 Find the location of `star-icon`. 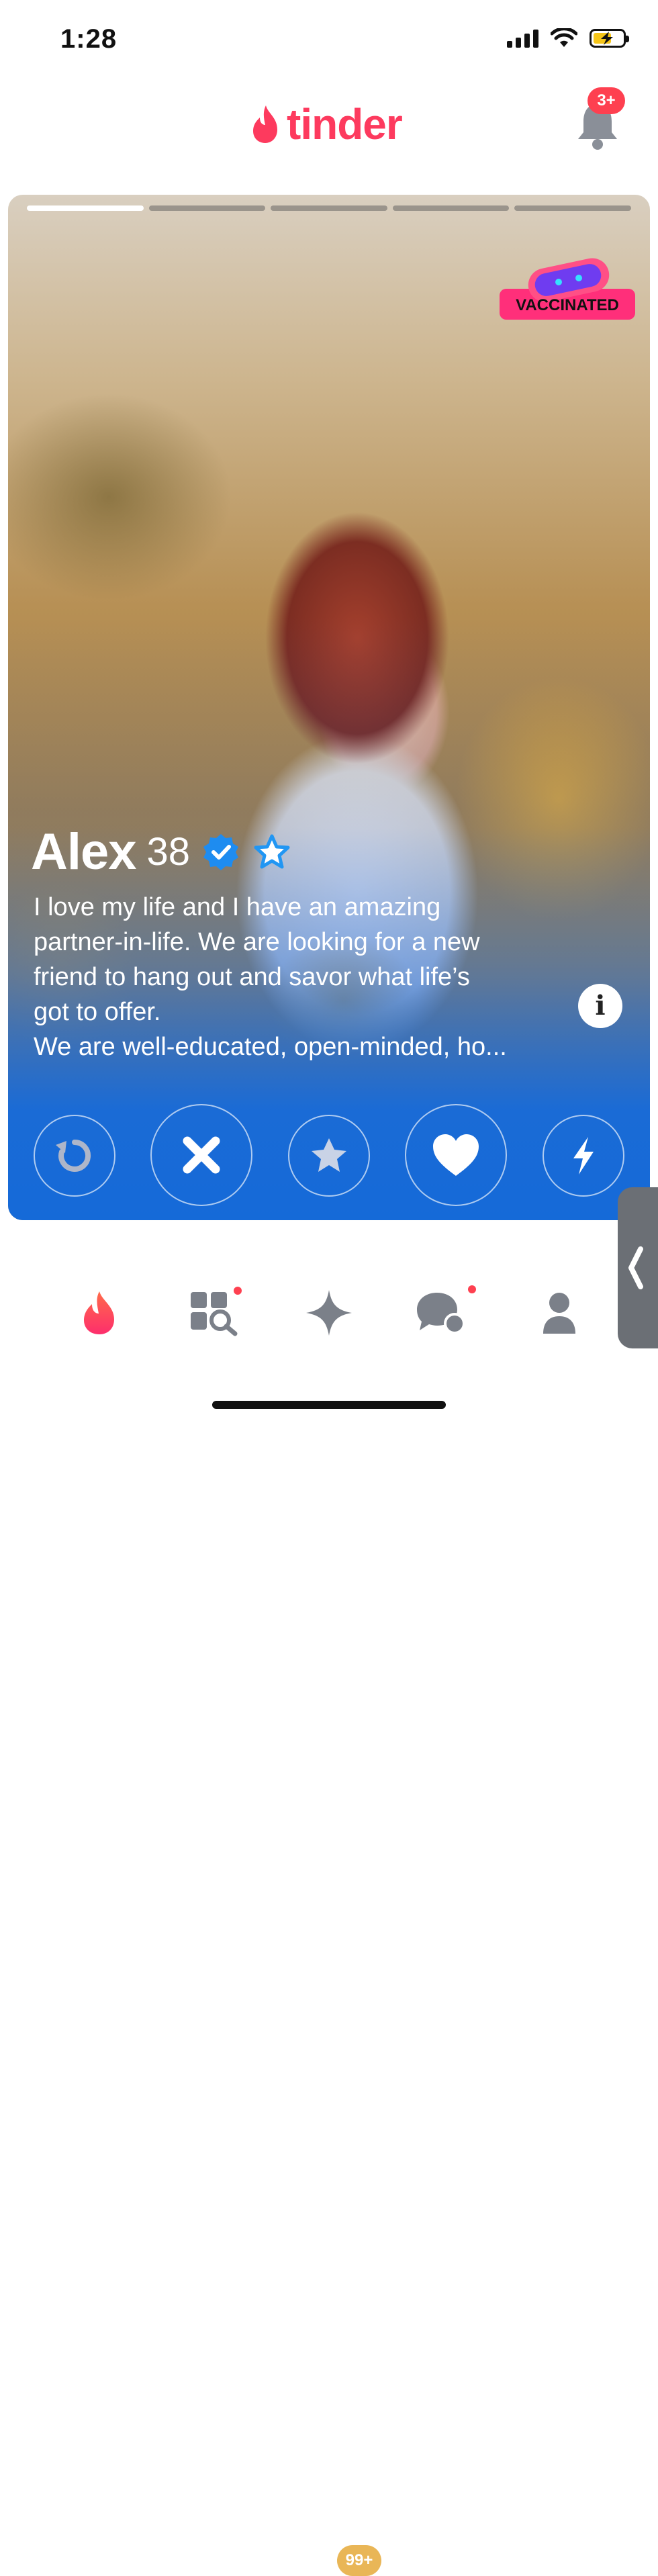

star-icon is located at coordinates (329, 1155).